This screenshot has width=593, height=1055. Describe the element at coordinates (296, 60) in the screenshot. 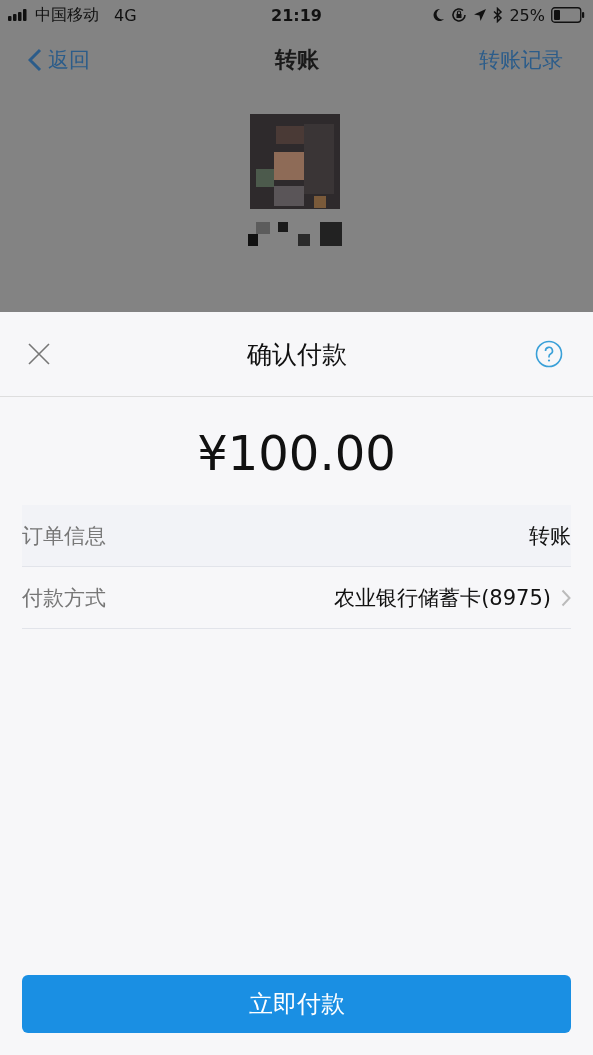

I see `page-title: 转账` at that location.